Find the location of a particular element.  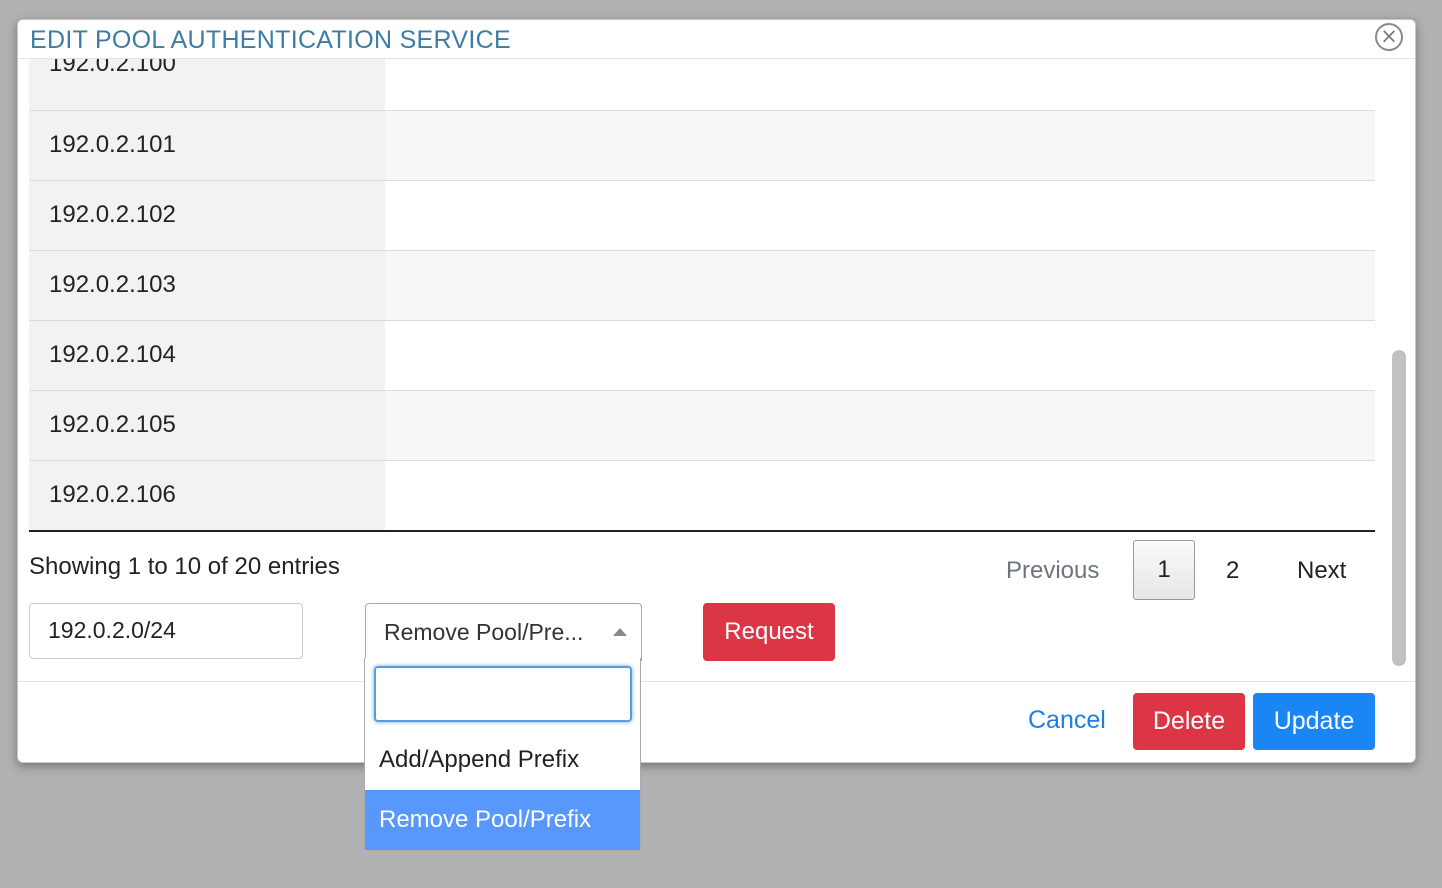

table-row: 192.0.2.105 is located at coordinates (702, 426).